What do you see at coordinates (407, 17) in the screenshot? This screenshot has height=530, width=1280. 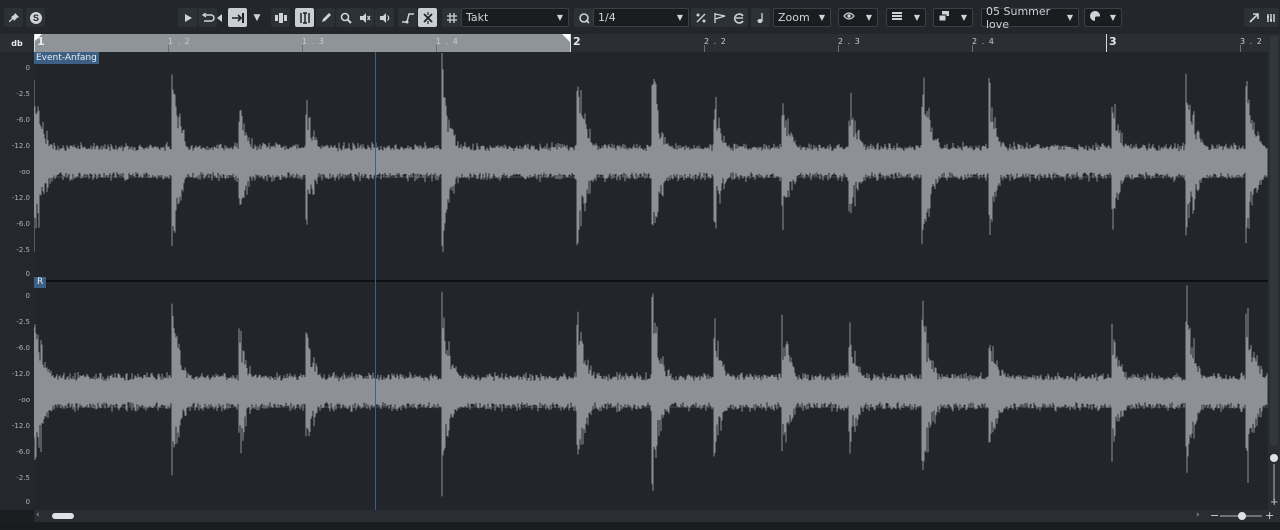 I see `curve-icon` at bounding box center [407, 17].